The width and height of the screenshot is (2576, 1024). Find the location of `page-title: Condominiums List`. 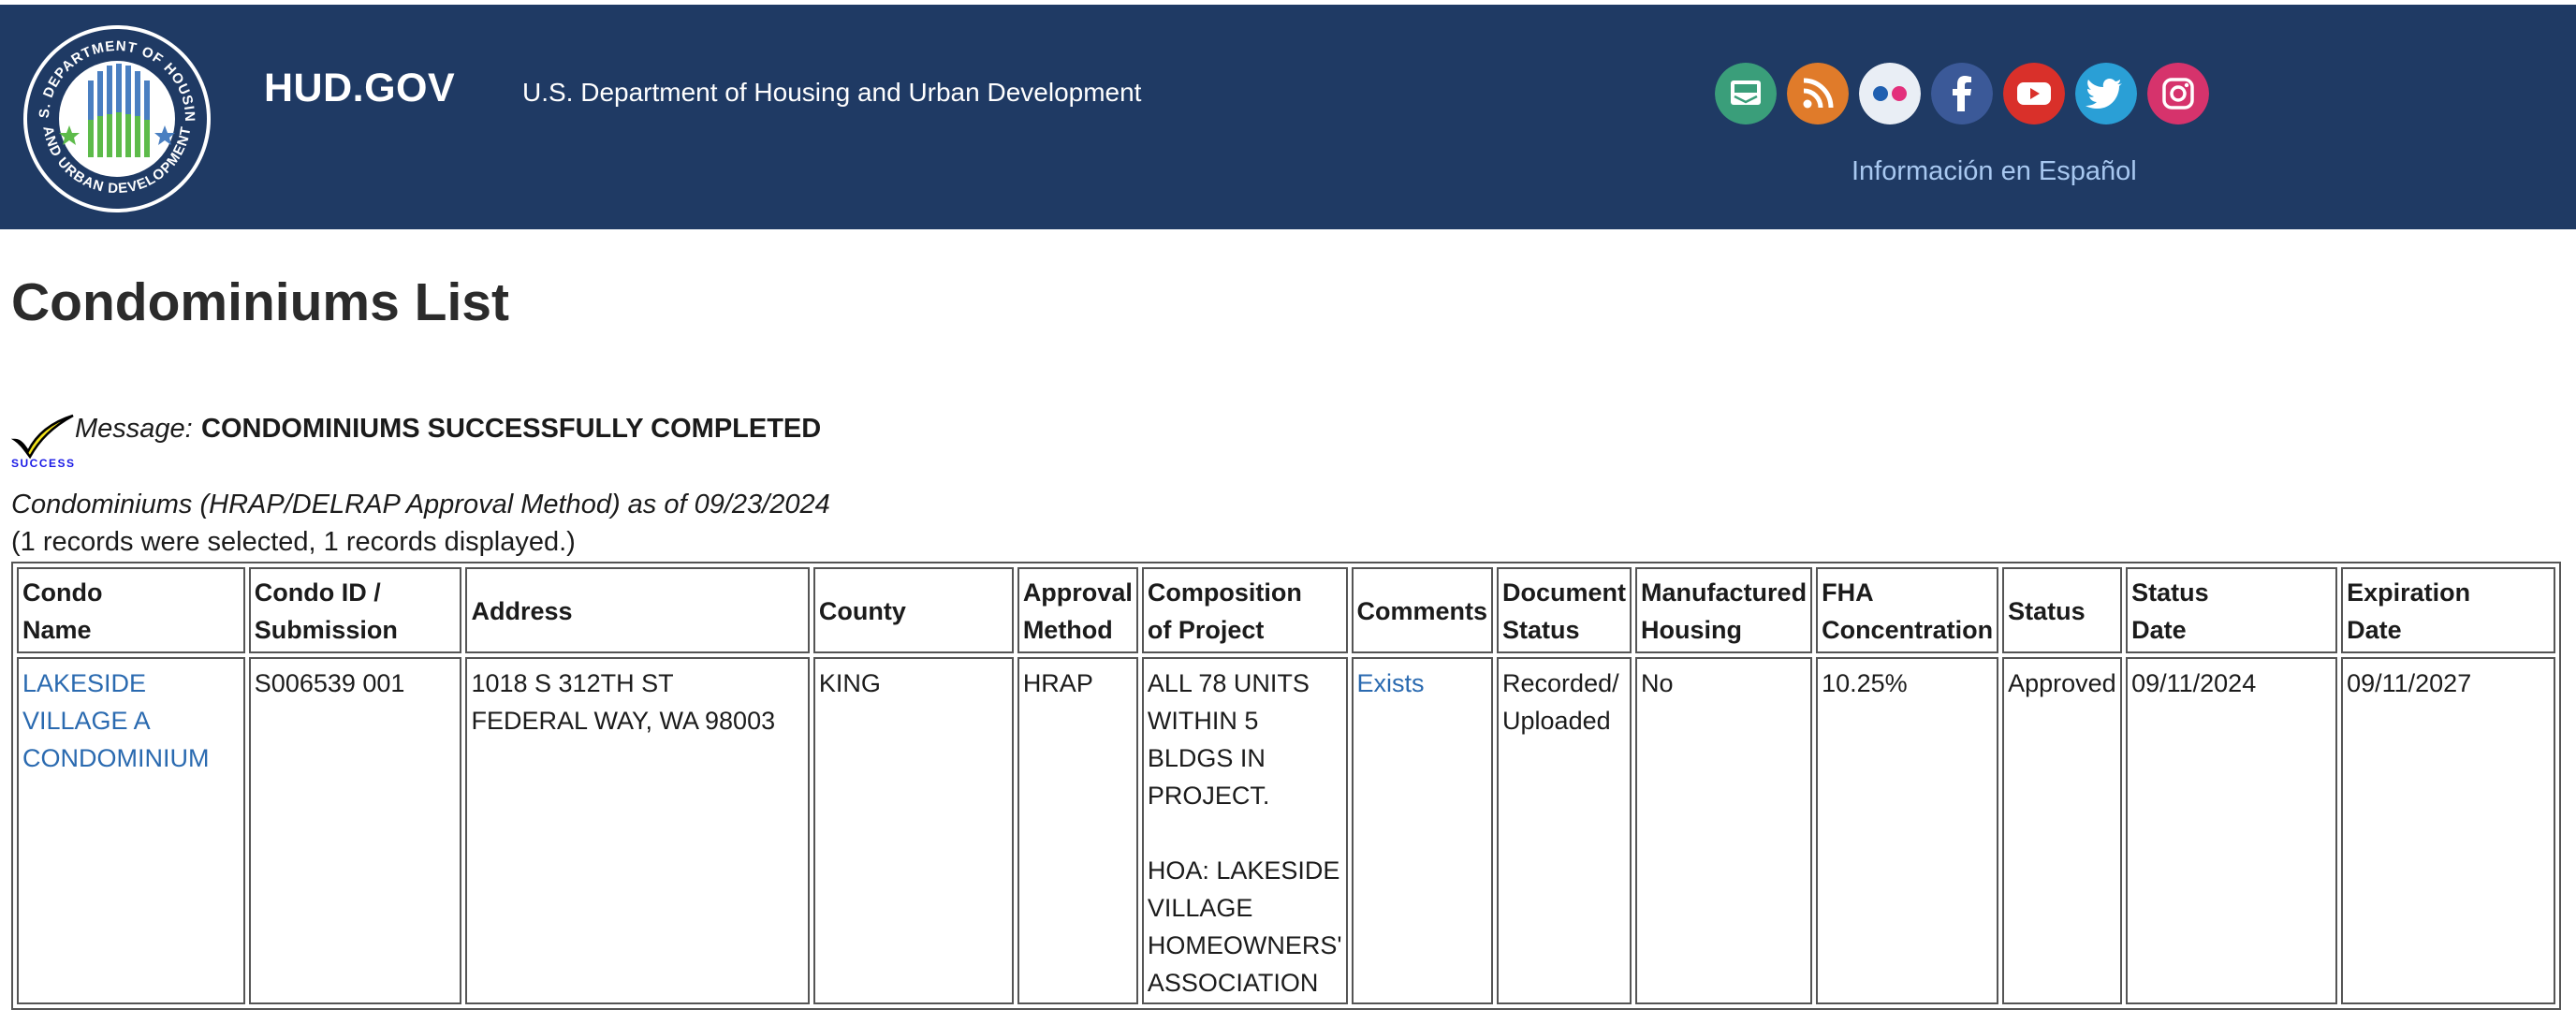

page-title: Condominiums List is located at coordinates (260, 302).